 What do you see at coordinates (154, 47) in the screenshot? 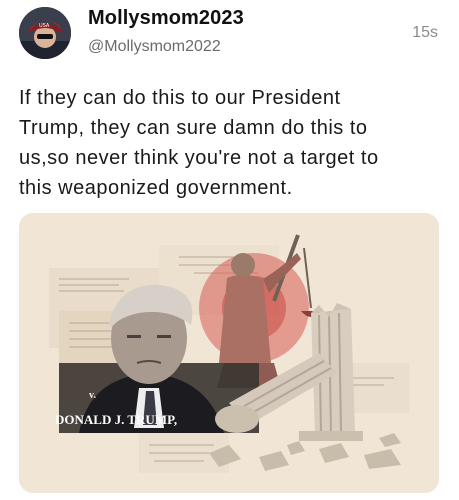
I see `user-handle: @Mollysmom2022` at bounding box center [154, 47].